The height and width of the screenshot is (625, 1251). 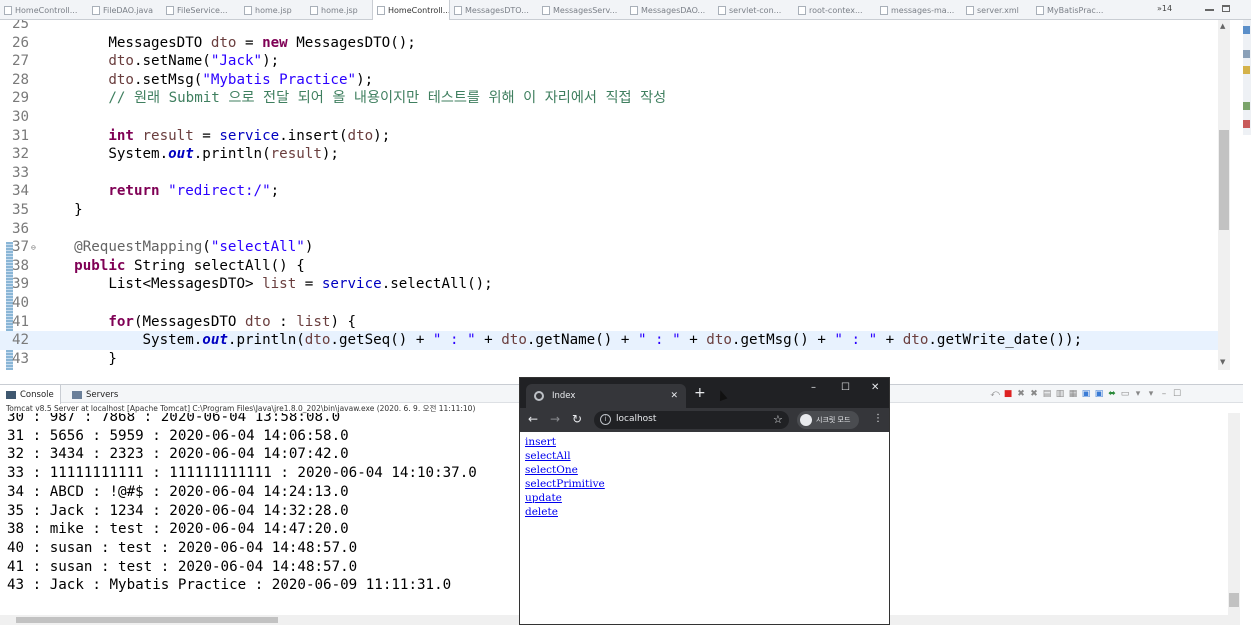 What do you see at coordinates (609, 27) in the screenshot?
I see `code-line: 25` at bounding box center [609, 27].